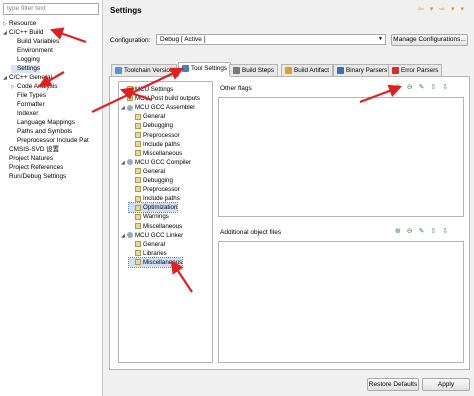  I want to click on configuration-select: Debug [ Active ] ▼, so click(271, 39).